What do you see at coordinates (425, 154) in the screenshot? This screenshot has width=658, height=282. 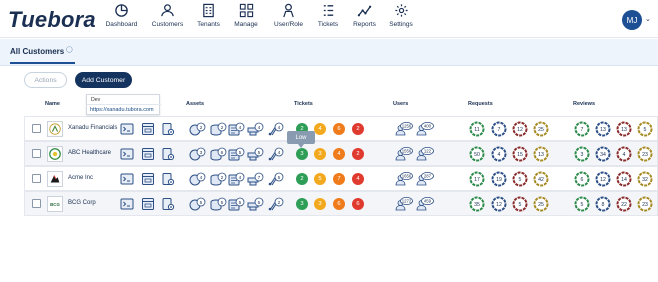 I see `users-count: 122` at bounding box center [425, 154].